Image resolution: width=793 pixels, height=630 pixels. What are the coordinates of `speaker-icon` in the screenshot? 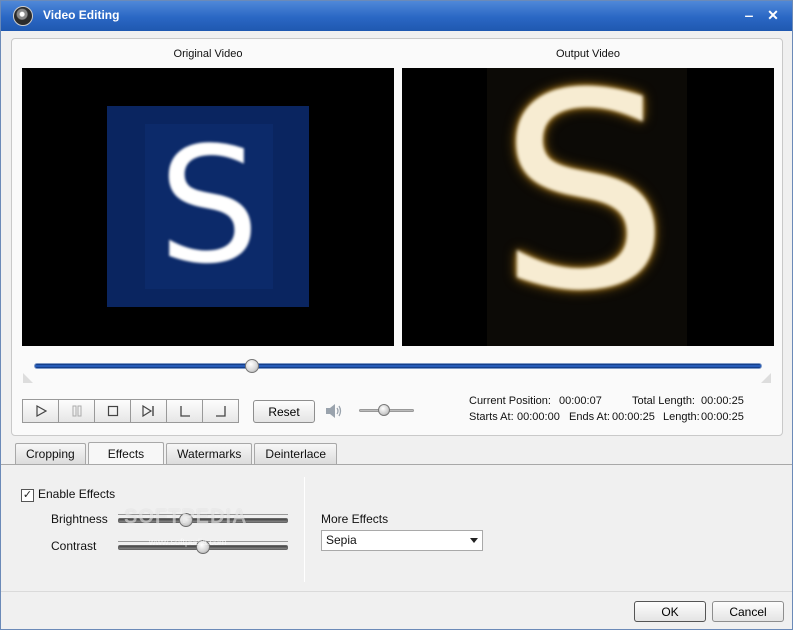 It's located at (334, 411).